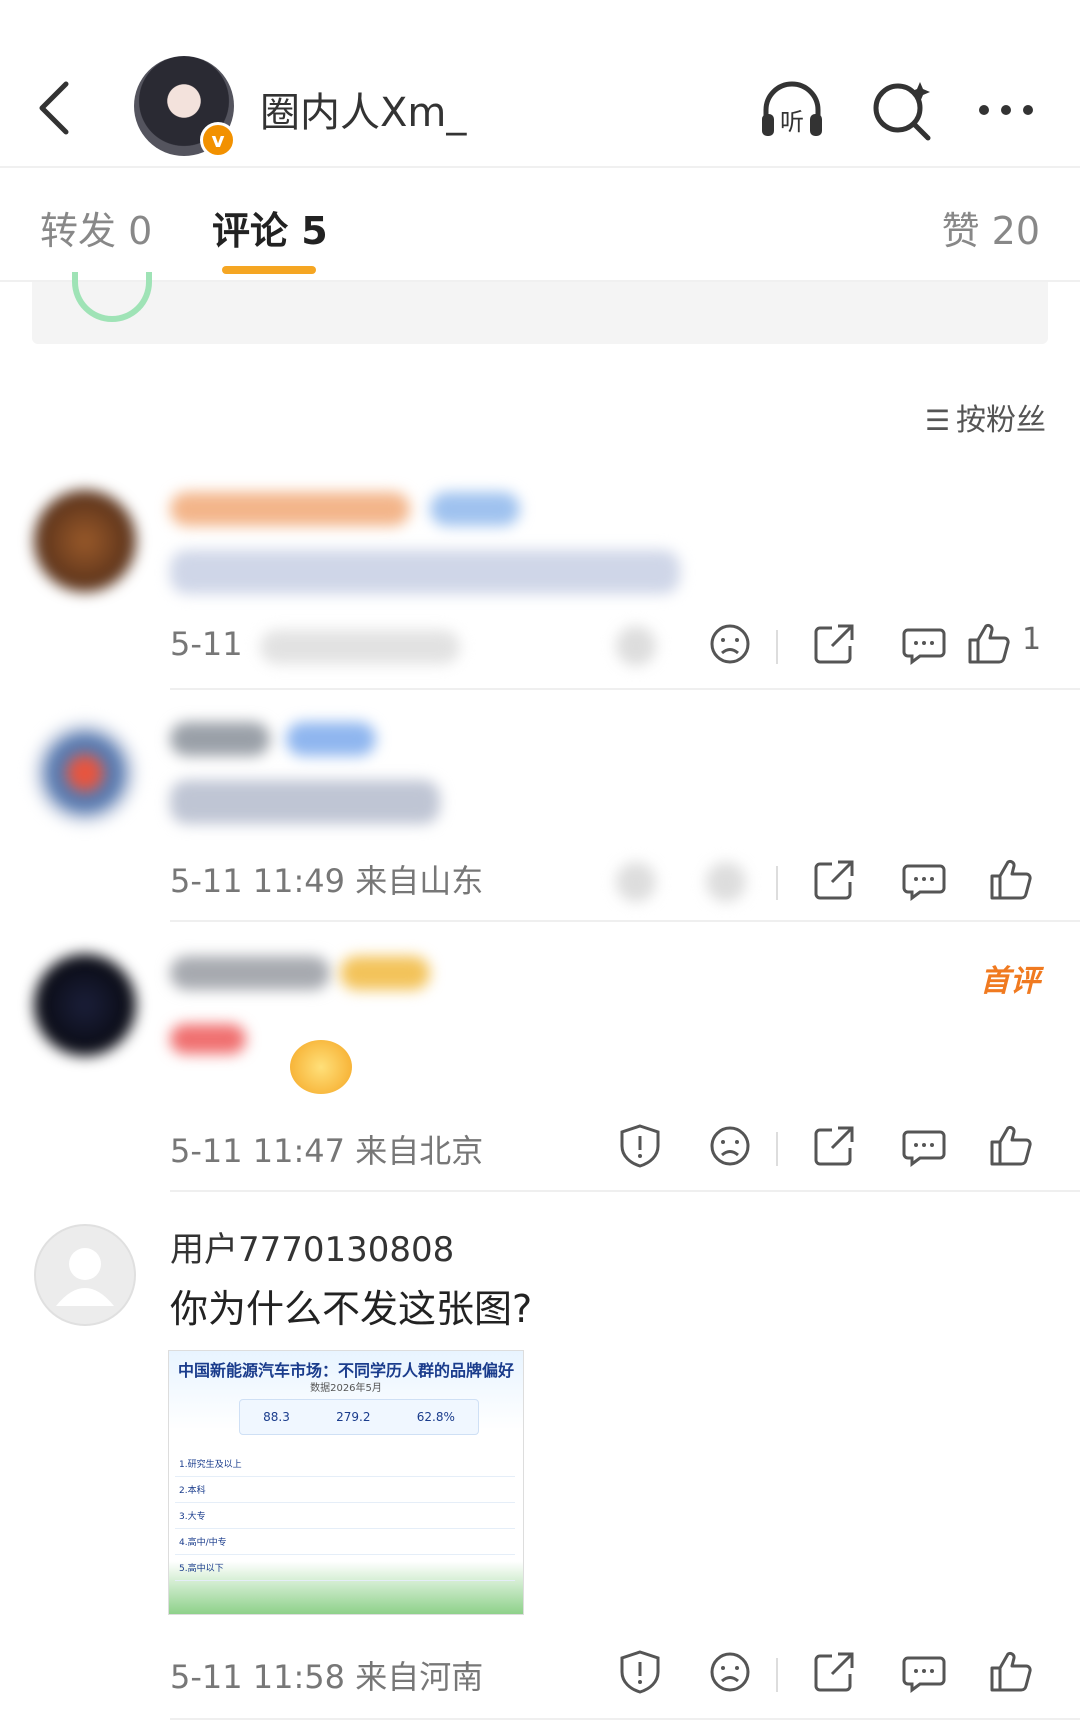 This screenshot has width=1080, height=1736. I want to click on like-count: 1, so click(1032, 639).